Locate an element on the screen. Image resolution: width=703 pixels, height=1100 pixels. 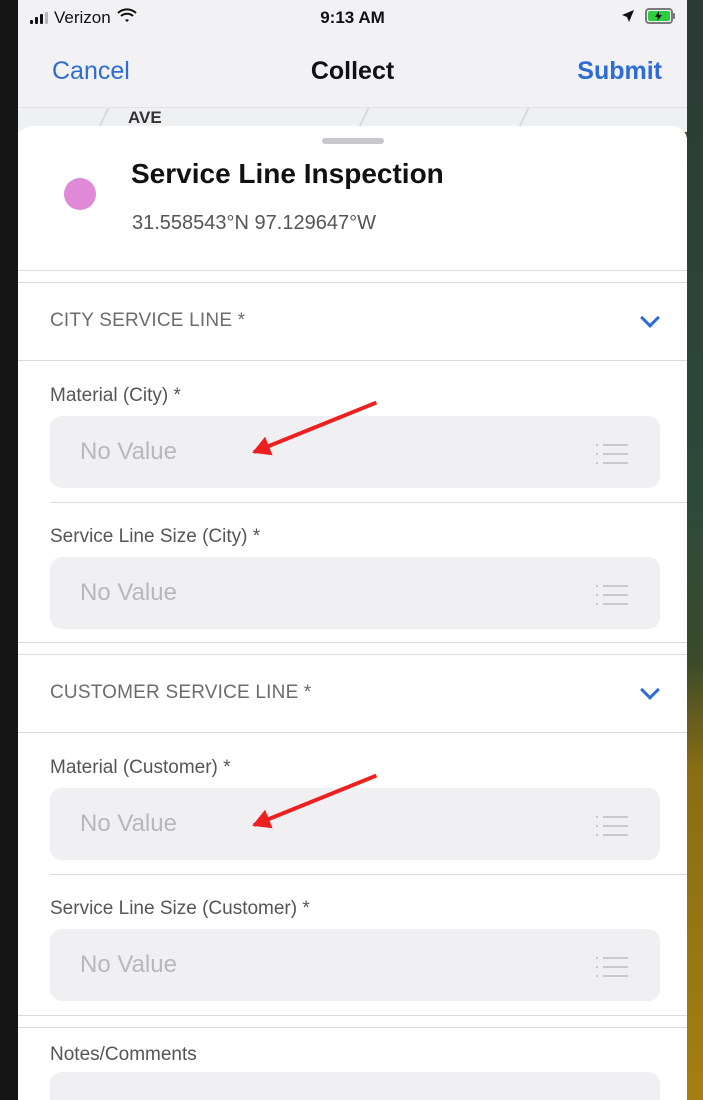
field-label-service-line-size-city: Service Line Size (City) * is located at coordinates (155, 536).